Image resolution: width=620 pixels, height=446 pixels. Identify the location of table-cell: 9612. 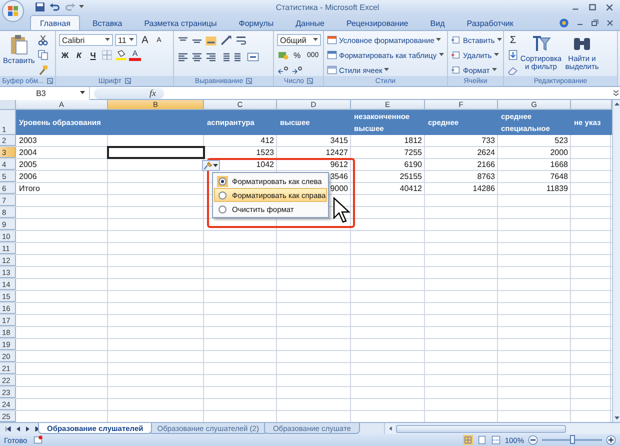
(339, 164).